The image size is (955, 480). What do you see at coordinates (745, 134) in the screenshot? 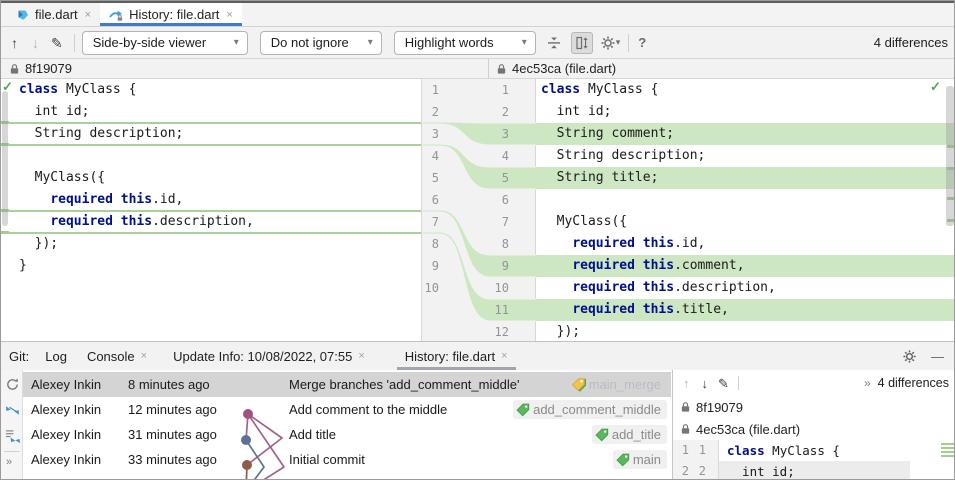
I see `code-line: String comment;` at bounding box center [745, 134].